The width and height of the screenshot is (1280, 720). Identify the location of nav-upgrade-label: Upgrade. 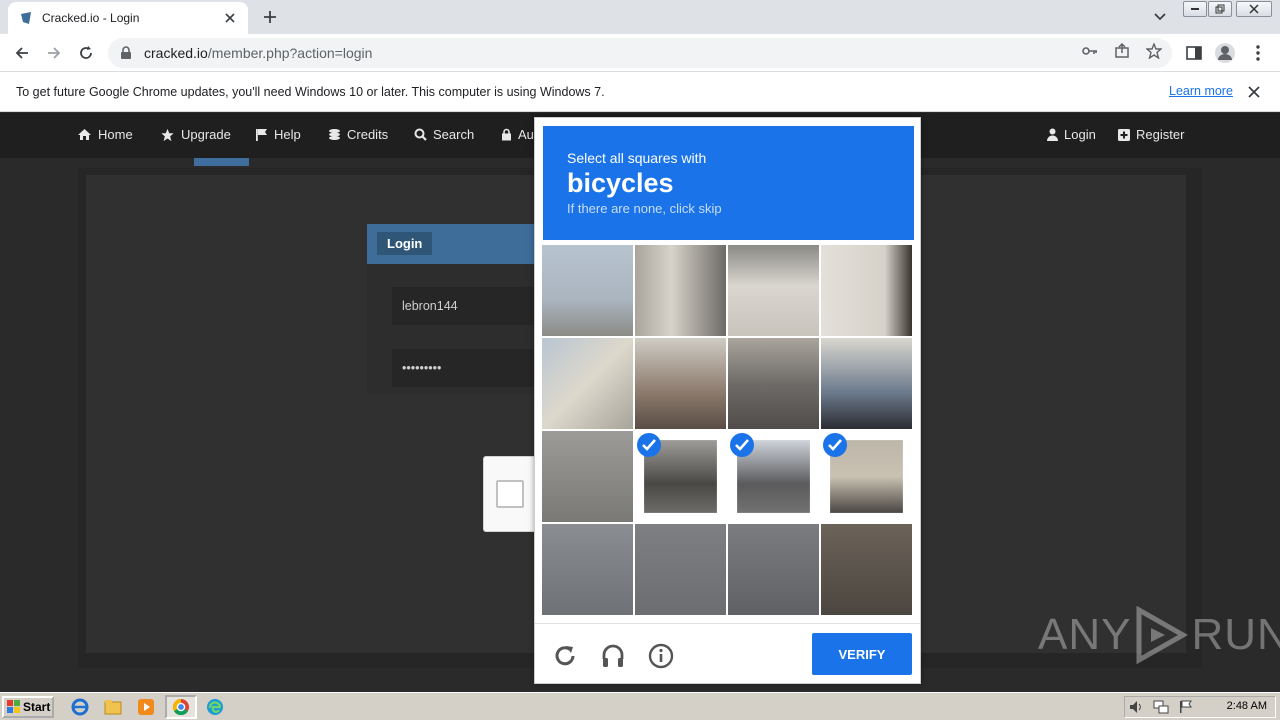
(206, 134).